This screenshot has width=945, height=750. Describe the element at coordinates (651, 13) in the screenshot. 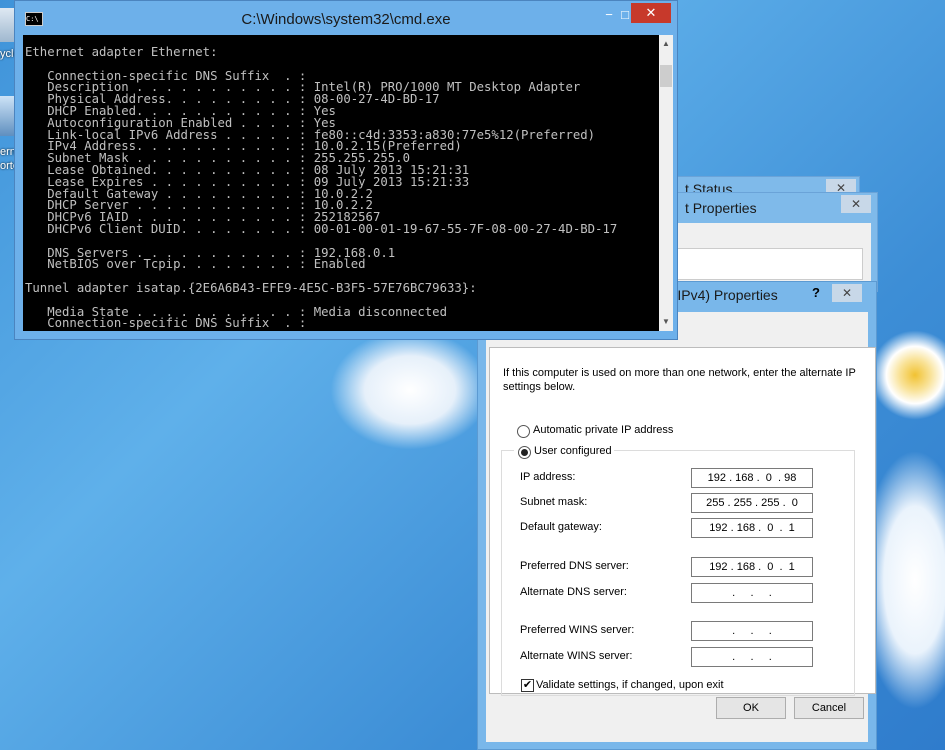

I see `cmd-close-button: ✕` at that location.